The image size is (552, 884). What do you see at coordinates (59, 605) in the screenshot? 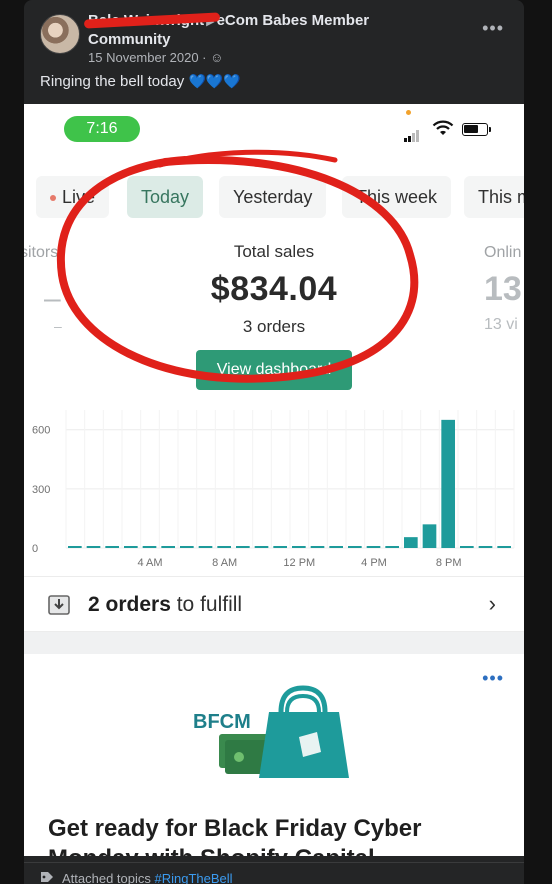
I see `download-tray-icon` at bounding box center [59, 605].